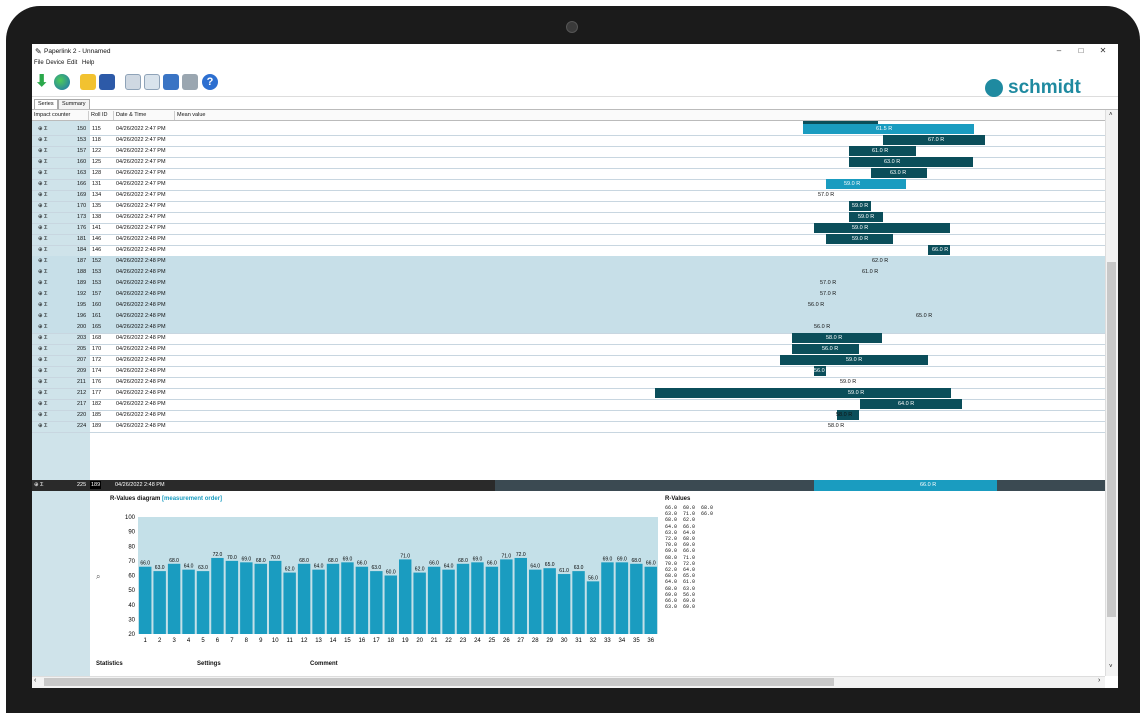 This screenshot has width=1146, height=713. I want to click on print-icon, so click(190, 82).